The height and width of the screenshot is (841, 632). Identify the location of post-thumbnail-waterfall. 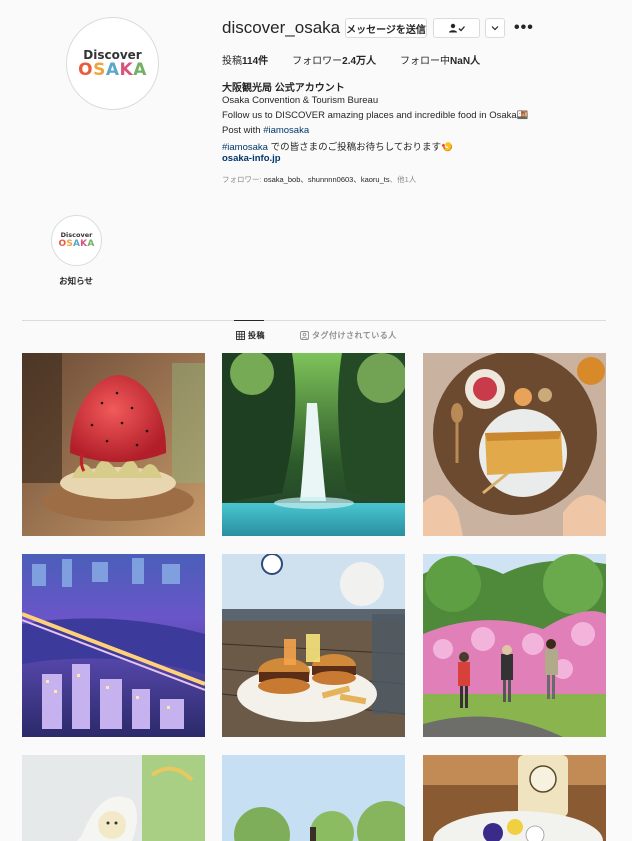
(313, 444).